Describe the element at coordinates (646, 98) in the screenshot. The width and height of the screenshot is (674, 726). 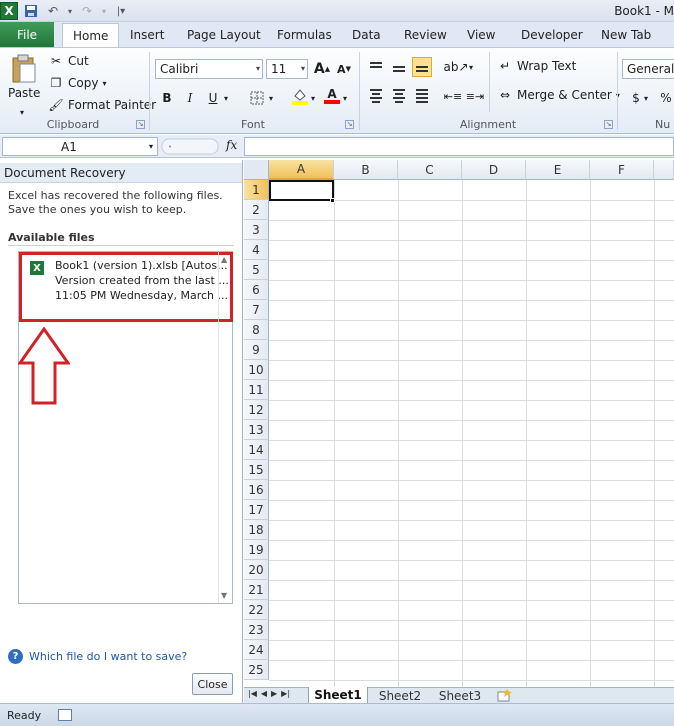
I see `currency-dropdown-icon: ▾` at that location.